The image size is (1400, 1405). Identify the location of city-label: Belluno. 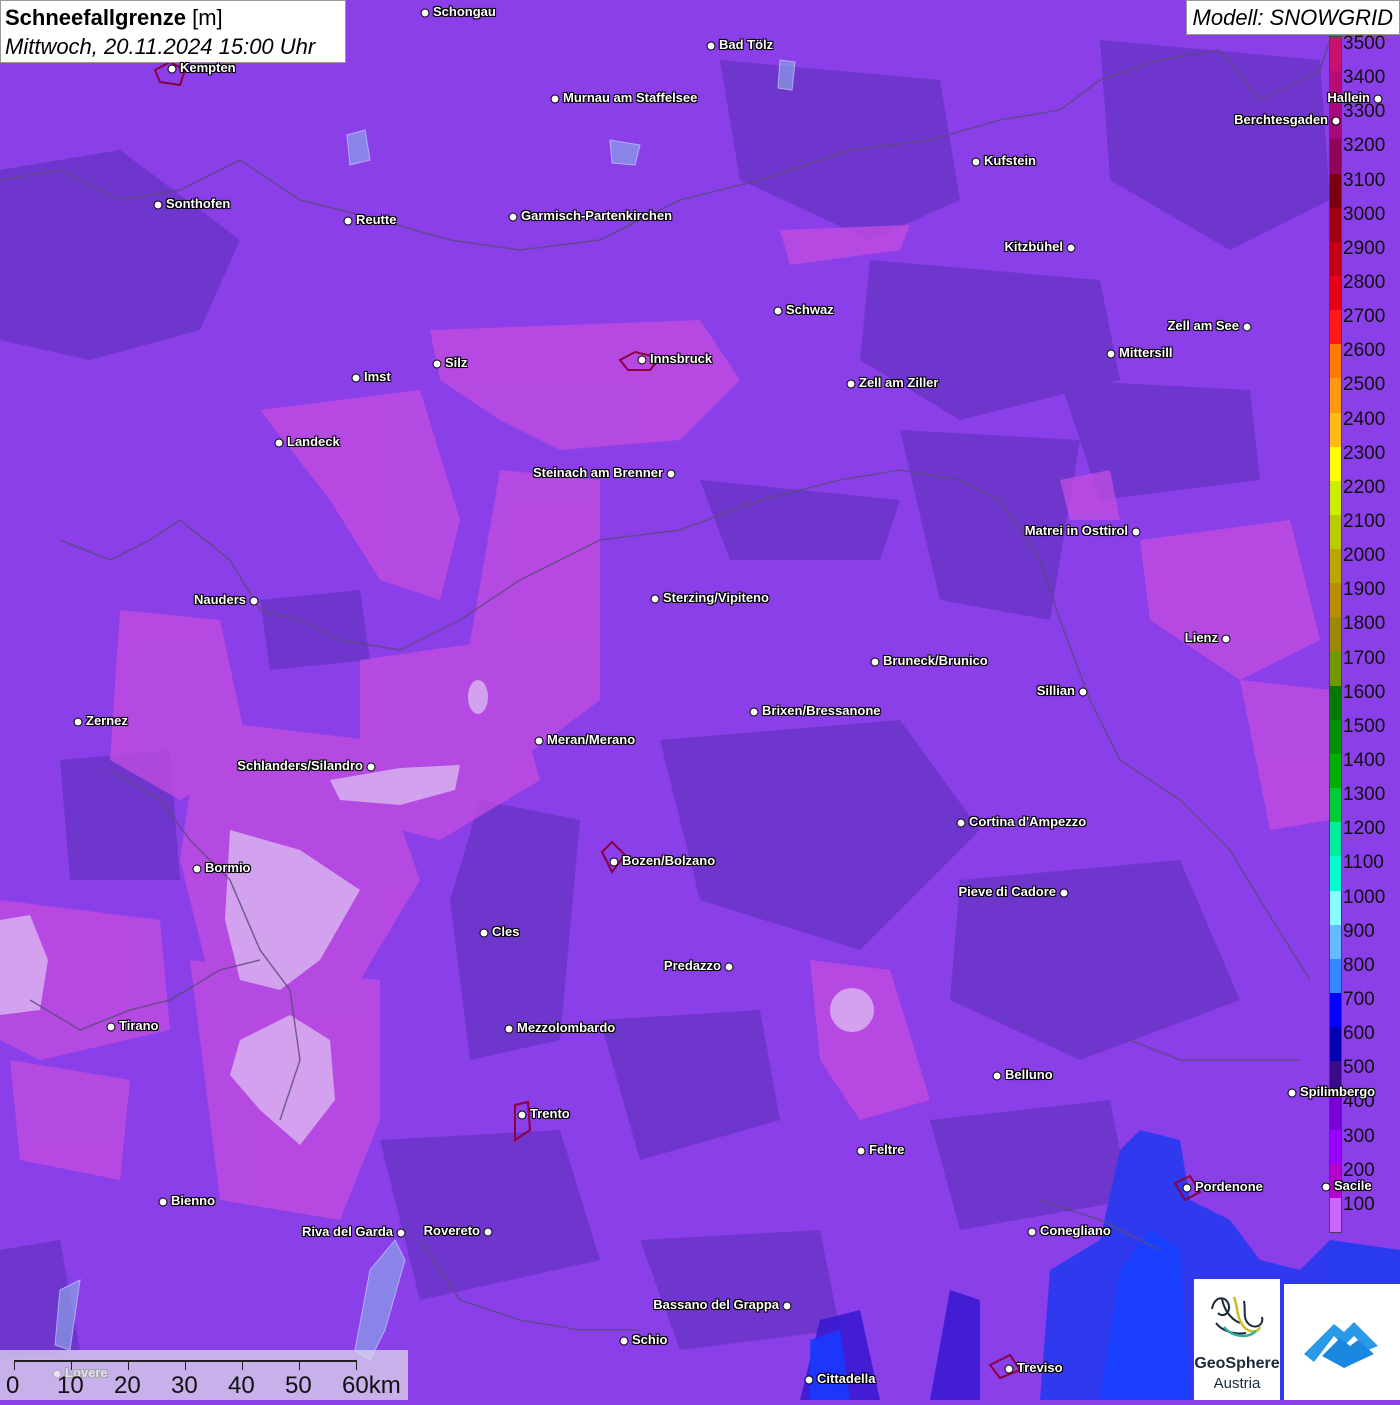
(1029, 1074).